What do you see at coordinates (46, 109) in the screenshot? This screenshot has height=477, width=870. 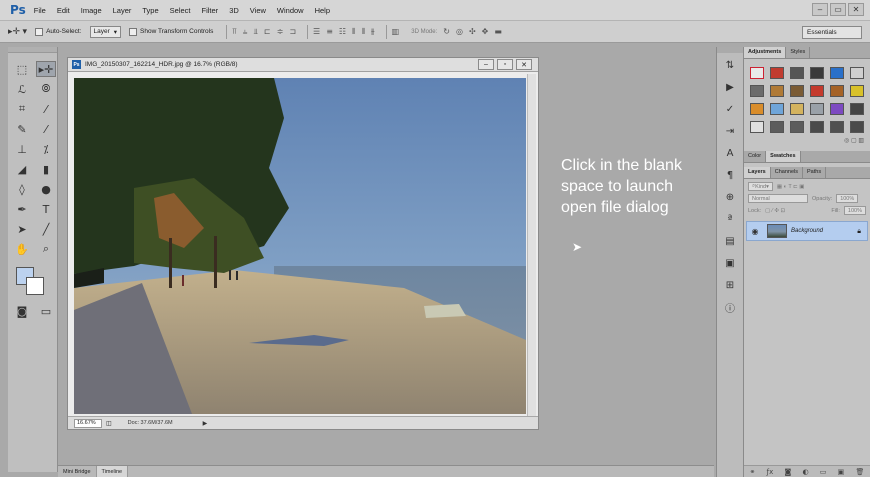 I see `eyedropper-icon: ⁄` at bounding box center [46, 109].